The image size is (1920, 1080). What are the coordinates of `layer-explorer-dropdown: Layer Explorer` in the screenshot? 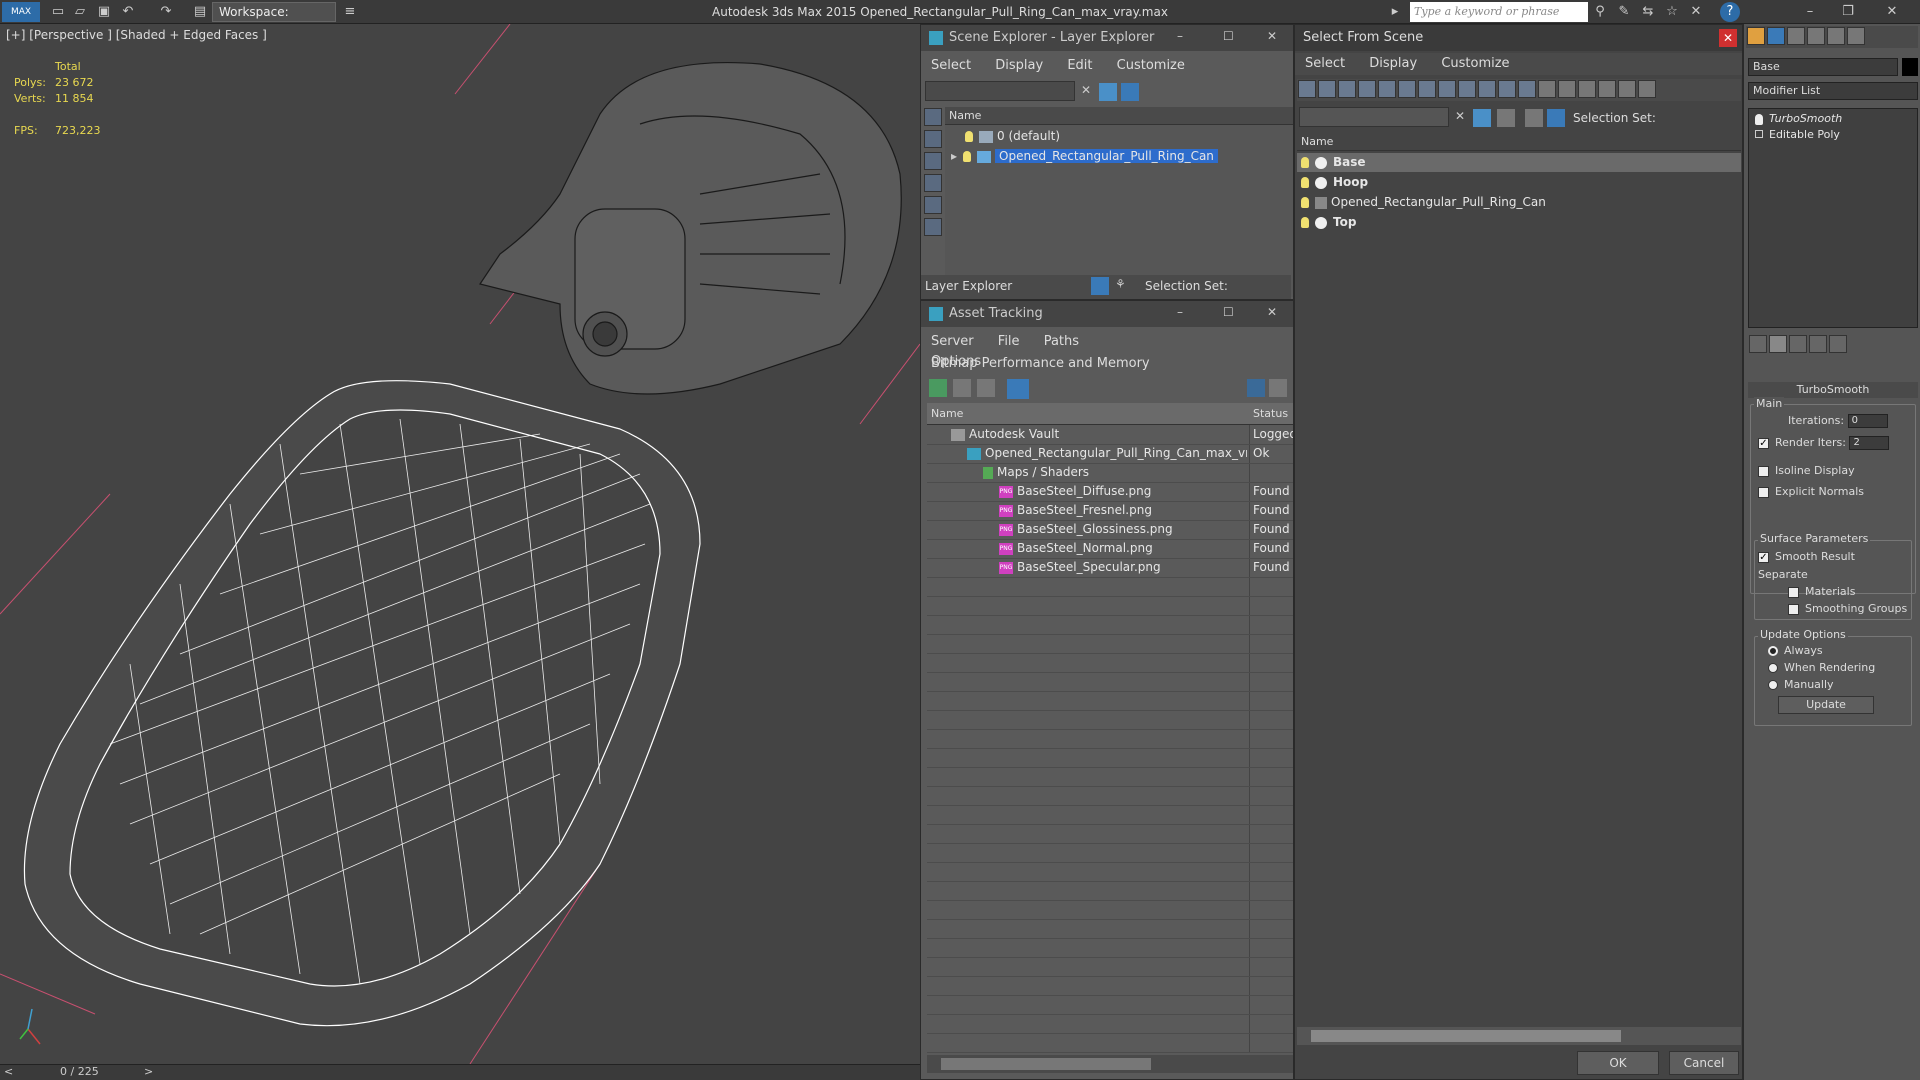 It's located at (968, 286).